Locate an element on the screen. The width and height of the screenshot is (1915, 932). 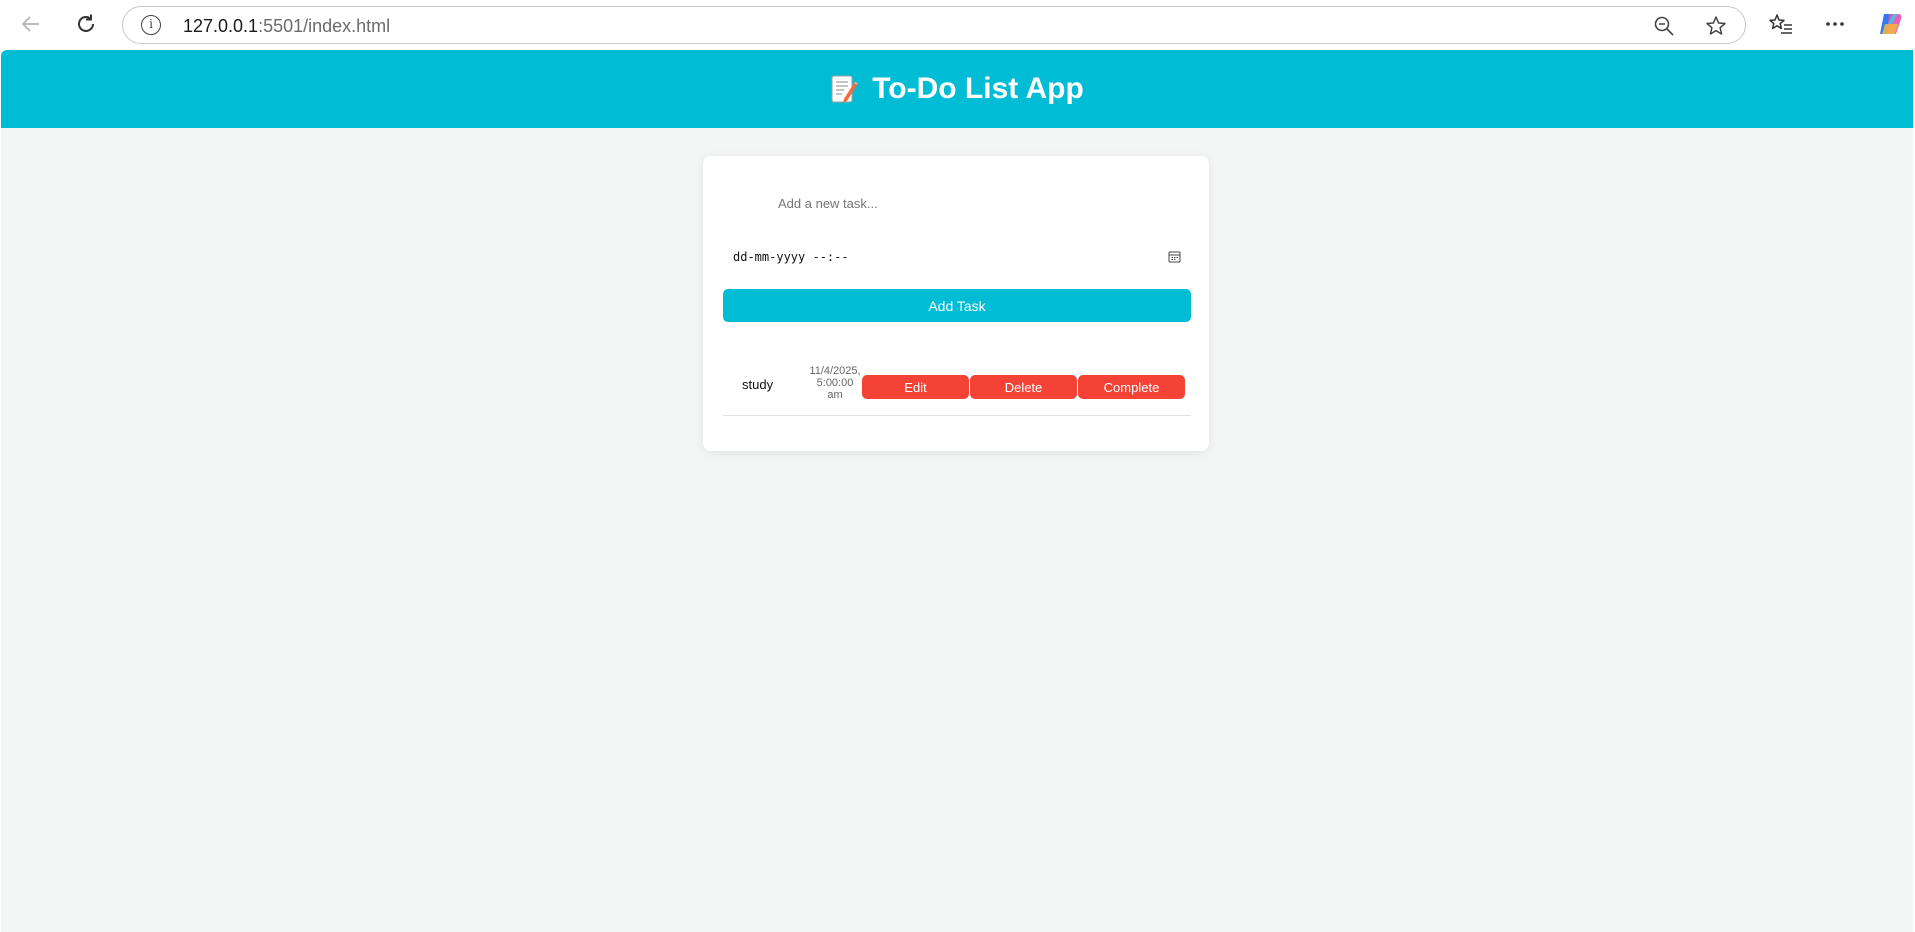
url-path: :5501/index.html is located at coordinates (324, 26).